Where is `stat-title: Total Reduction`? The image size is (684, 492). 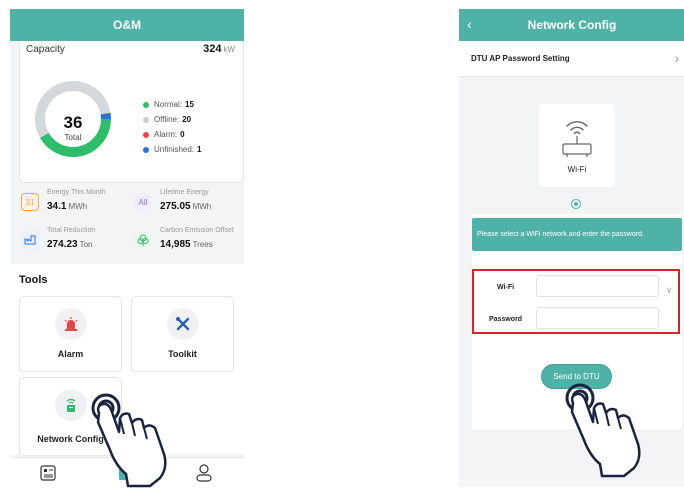
stat-title: Total Reduction is located at coordinates (71, 230).